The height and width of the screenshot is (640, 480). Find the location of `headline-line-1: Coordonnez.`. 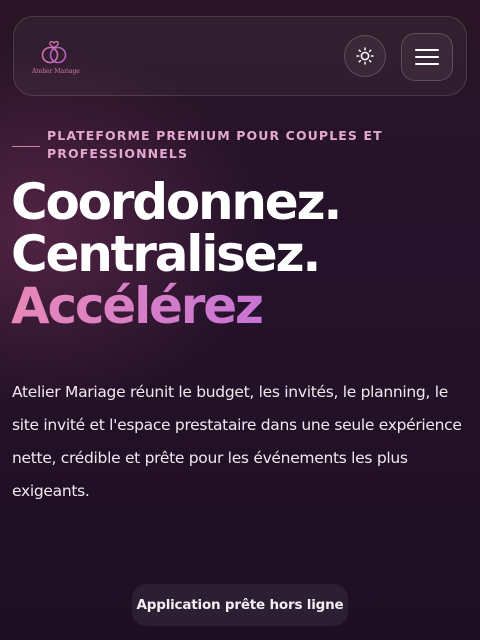

headline-line-1: Coordonnez. is located at coordinates (176, 202).